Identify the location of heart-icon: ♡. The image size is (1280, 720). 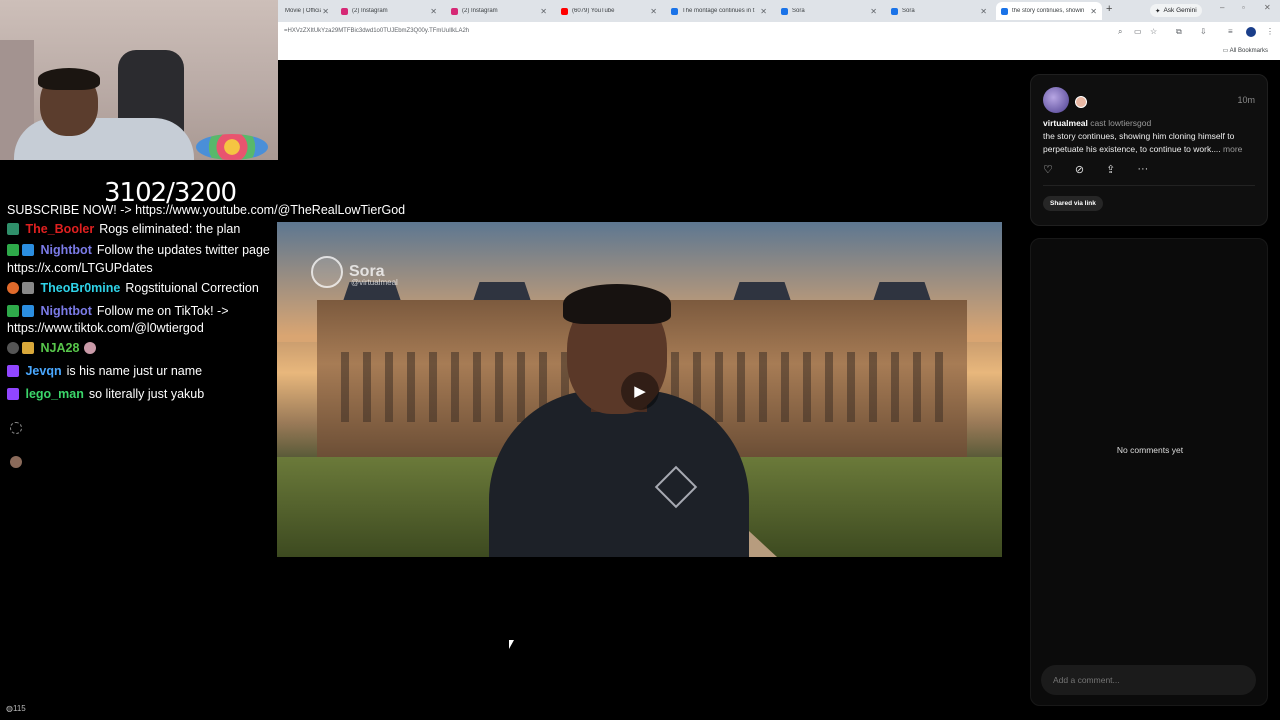
(1048, 169).